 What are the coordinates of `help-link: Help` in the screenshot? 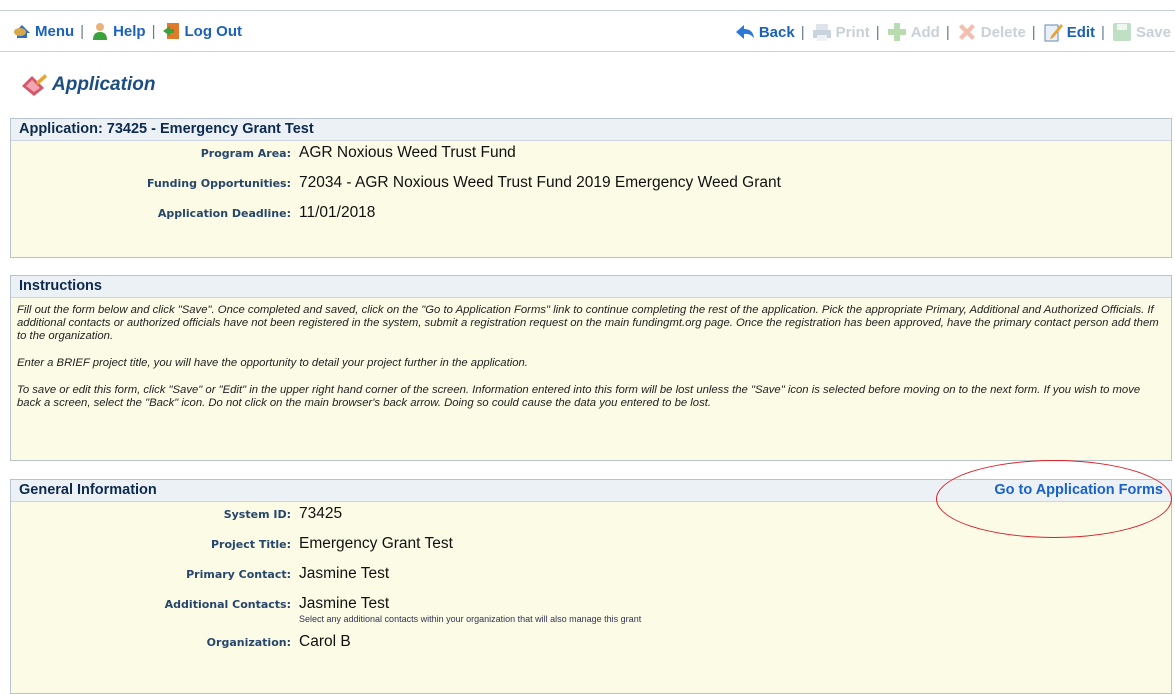 It's located at (118, 31).